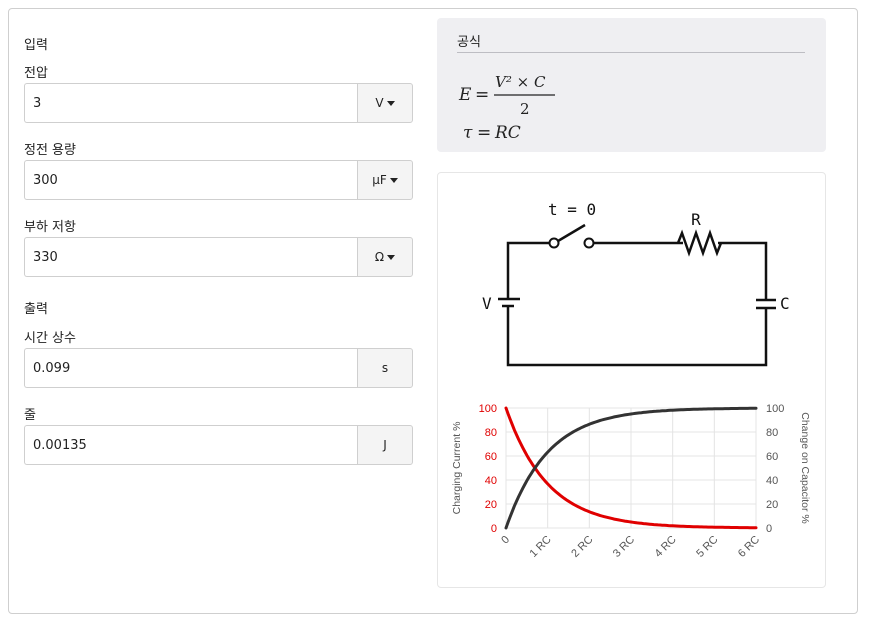  Describe the element at coordinates (190, 257) in the screenshot. I see `resistance-input: 330` at that location.